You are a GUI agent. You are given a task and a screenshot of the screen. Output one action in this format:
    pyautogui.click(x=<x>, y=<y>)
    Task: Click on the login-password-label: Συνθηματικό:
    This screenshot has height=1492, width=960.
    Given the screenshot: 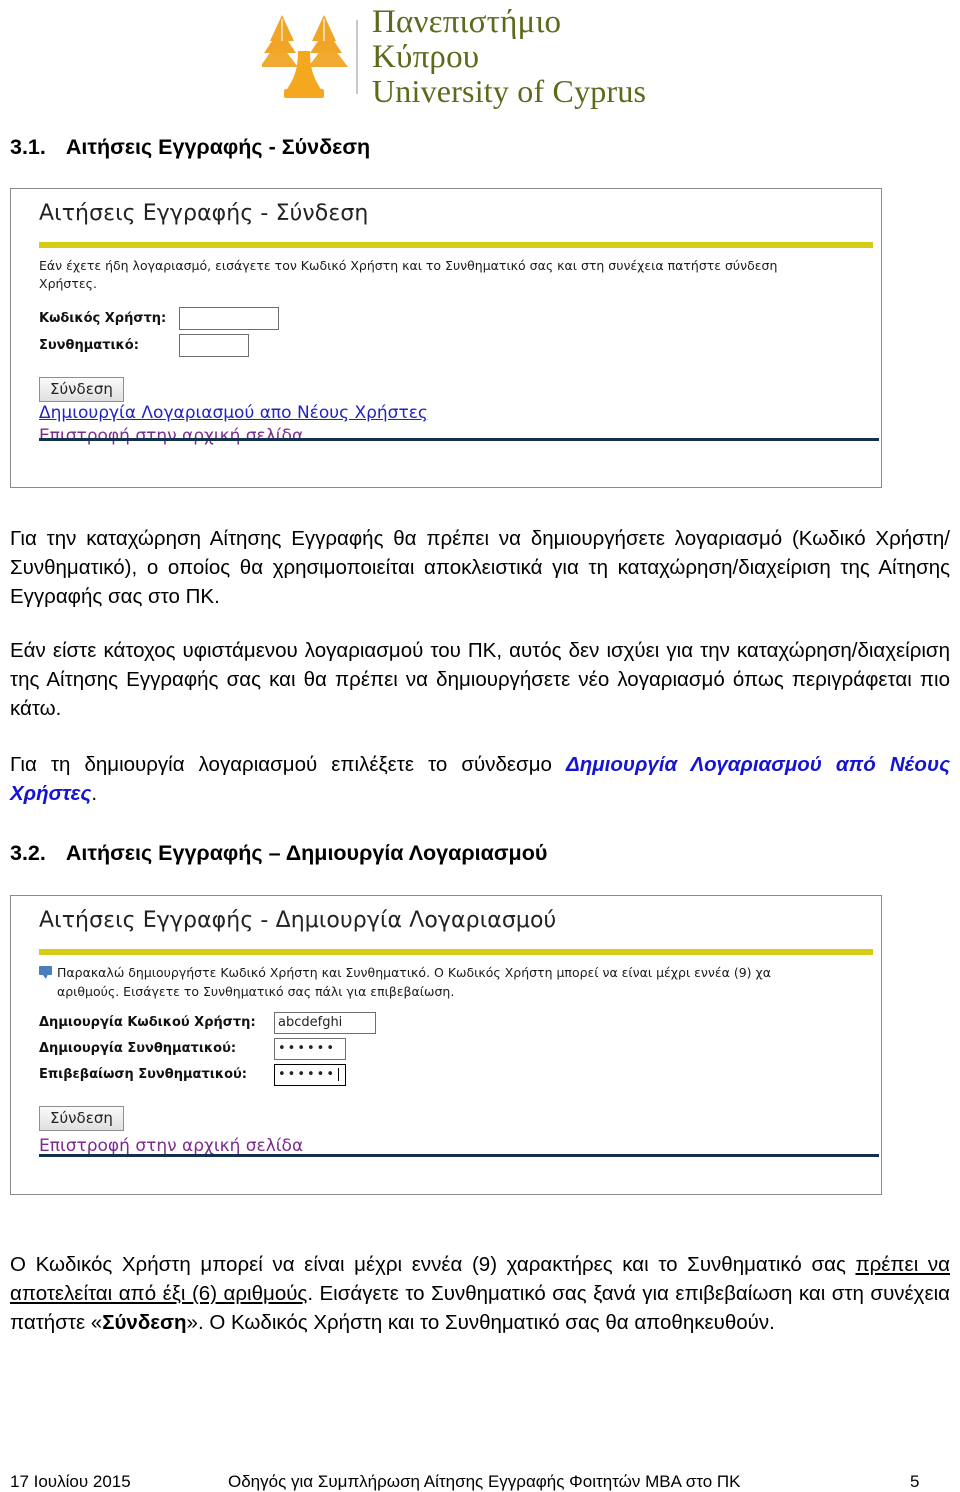 What is the action you would take?
    pyautogui.click(x=89, y=346)
    